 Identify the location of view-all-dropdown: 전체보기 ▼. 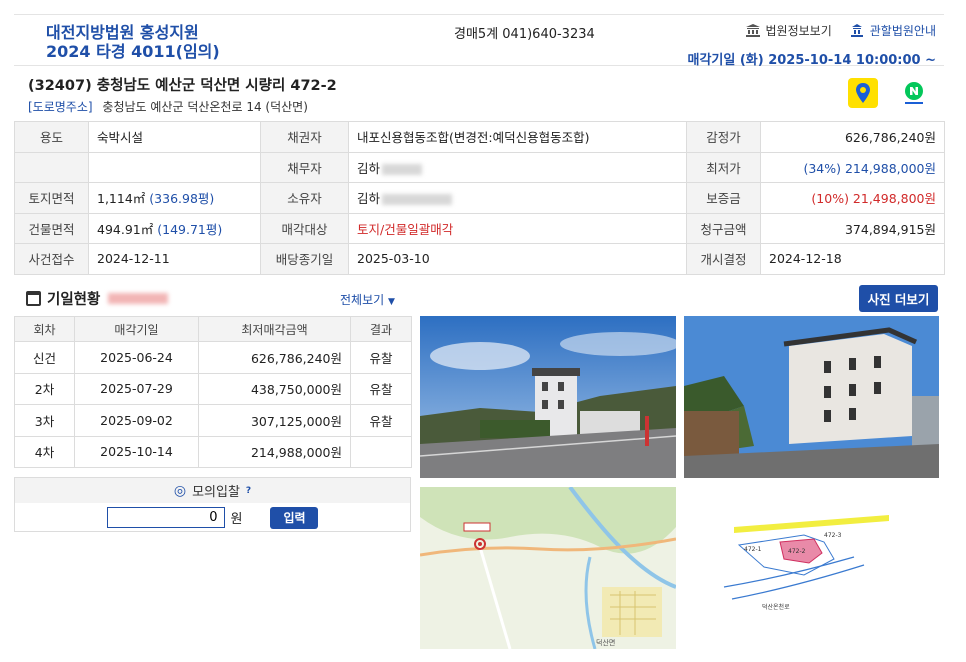
(367, 299).